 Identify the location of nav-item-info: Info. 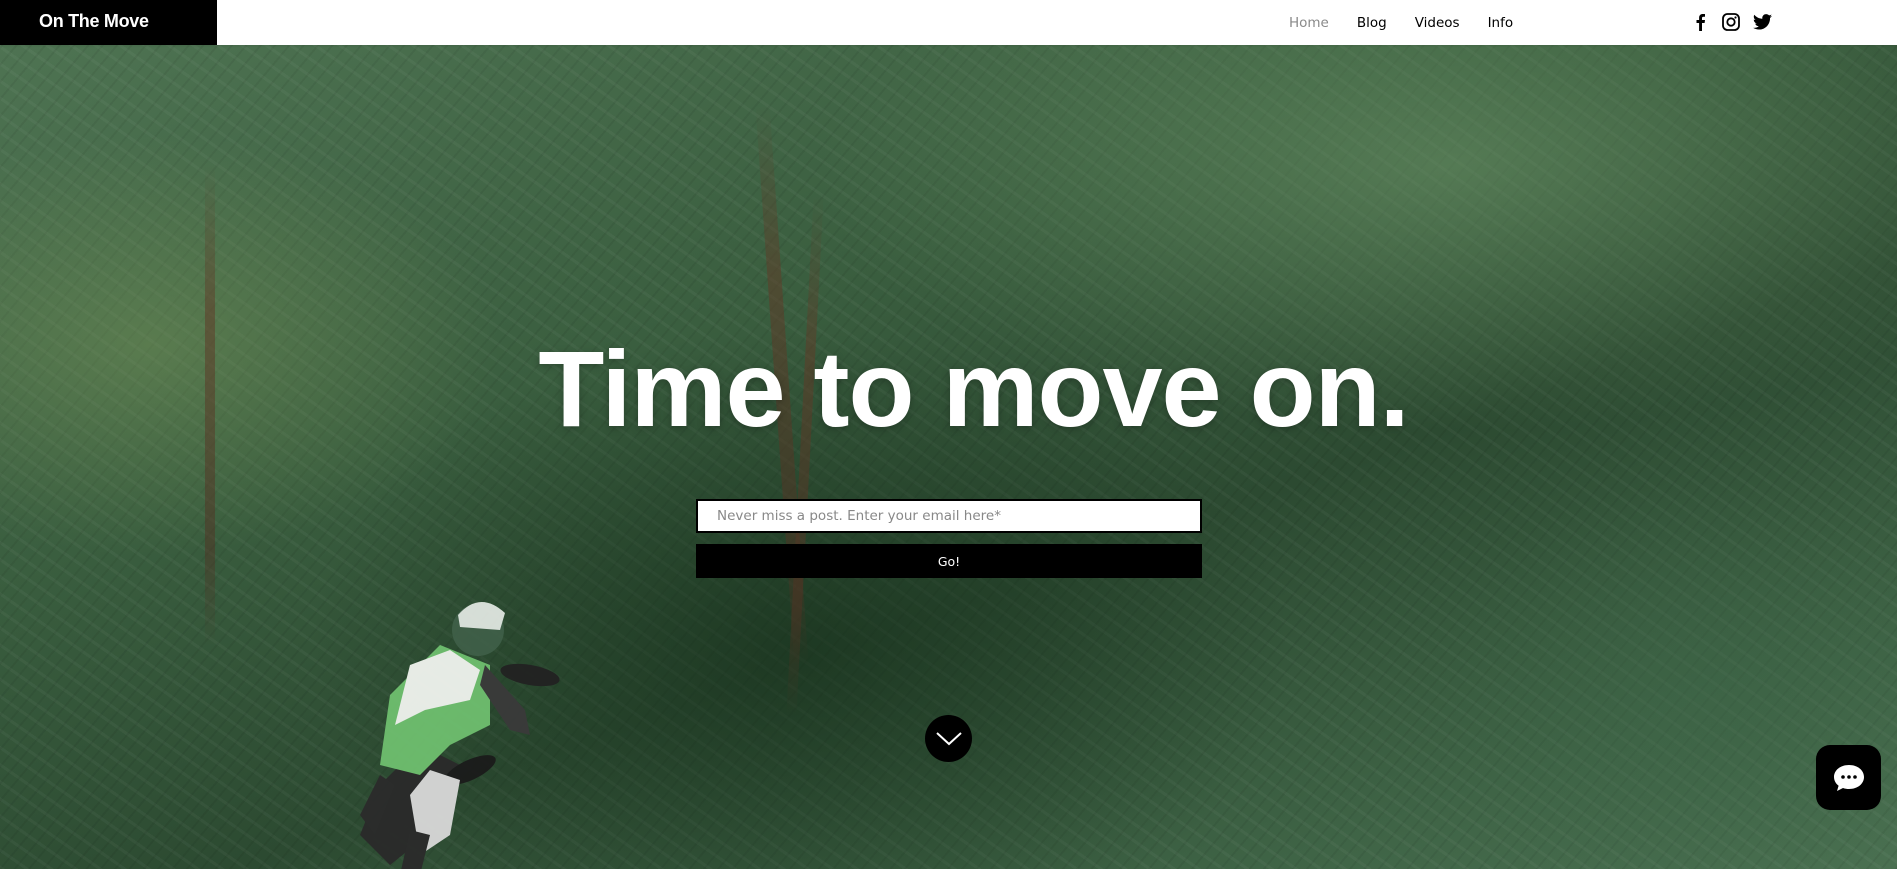
(1501, 23).